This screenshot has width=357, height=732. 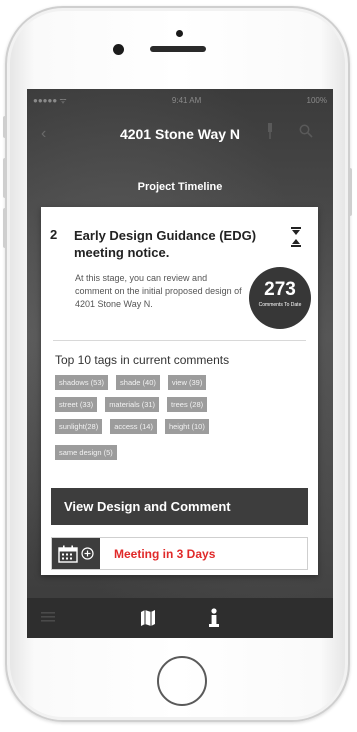 What do you see at coordinates (214, 618) in the screenshot?
I see `info-icon` at bounding box center [214, 618].